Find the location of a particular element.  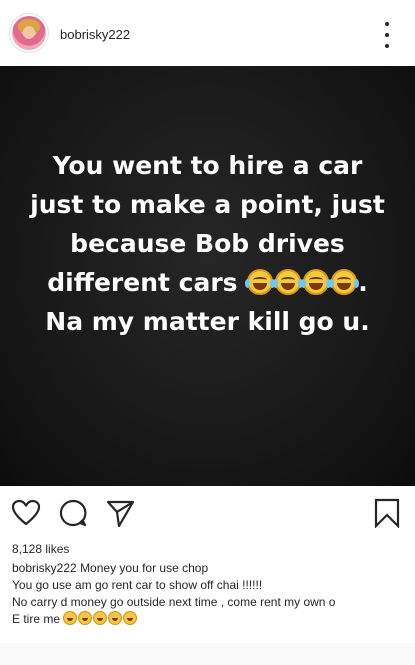

post-text-fragment: different cars is located at coordinates (142, 282).